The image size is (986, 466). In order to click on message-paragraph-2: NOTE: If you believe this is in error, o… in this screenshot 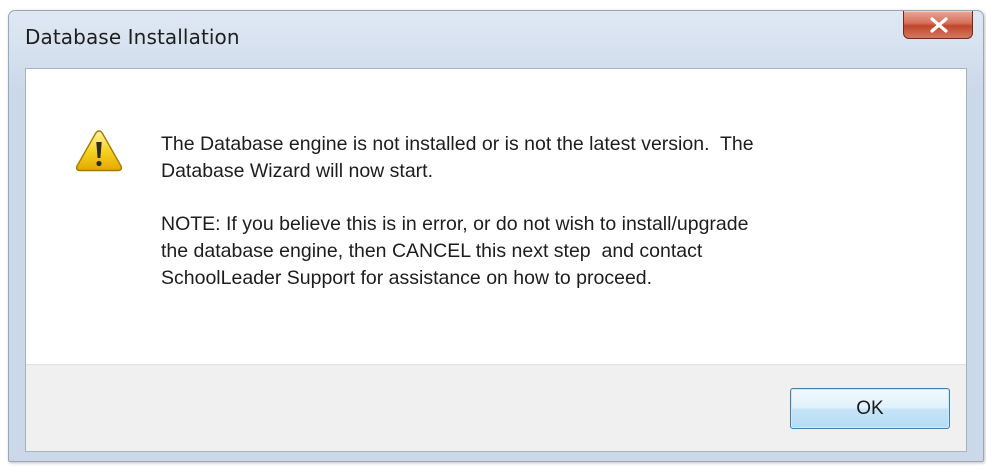, I will do `click(455, 251)`.